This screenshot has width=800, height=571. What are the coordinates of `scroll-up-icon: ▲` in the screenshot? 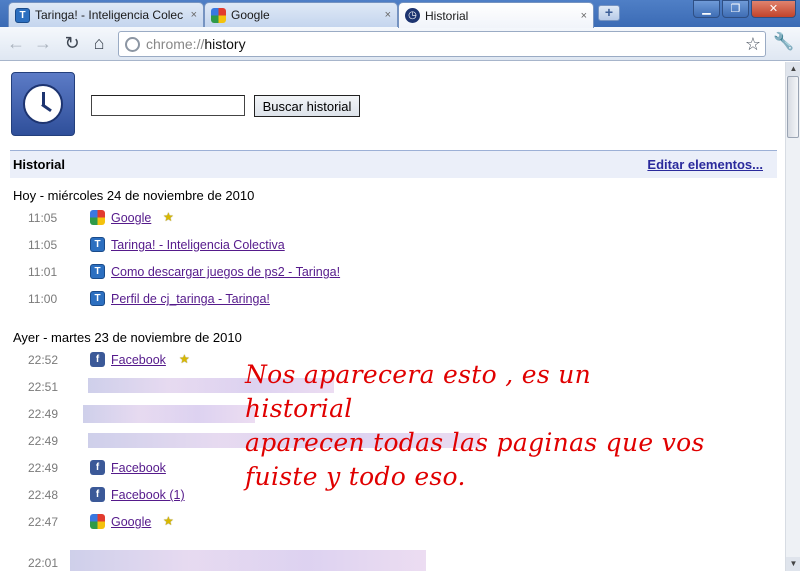 It's located at (793, 69).